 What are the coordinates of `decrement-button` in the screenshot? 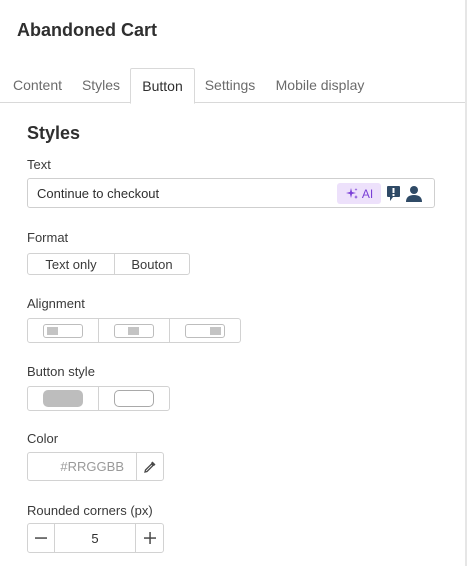 It's located at (41, 538).